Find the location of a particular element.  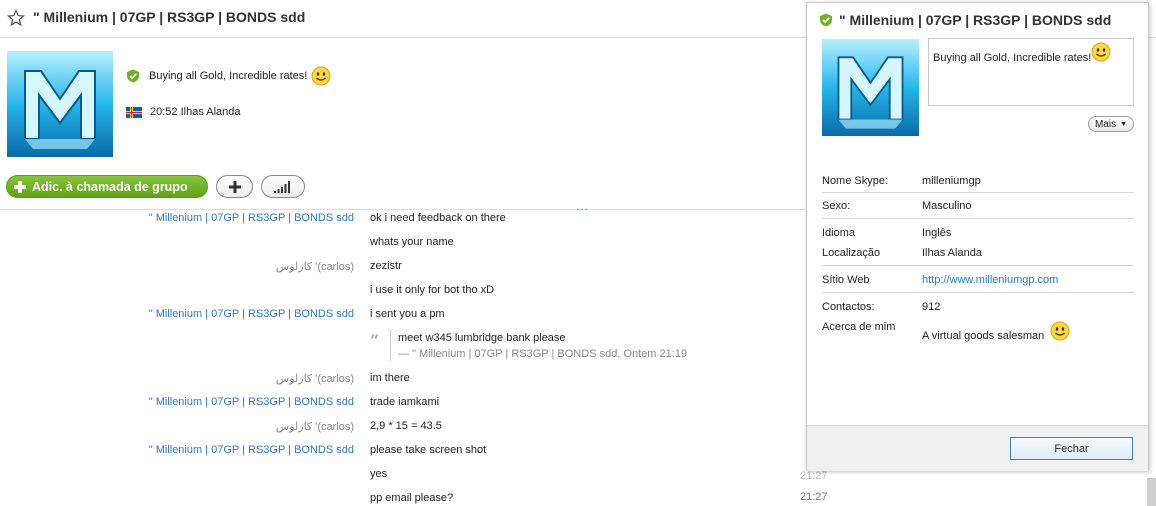

add-to-group-call-button: Adic. à chamada de grupo is located at coordinates (107, 186).